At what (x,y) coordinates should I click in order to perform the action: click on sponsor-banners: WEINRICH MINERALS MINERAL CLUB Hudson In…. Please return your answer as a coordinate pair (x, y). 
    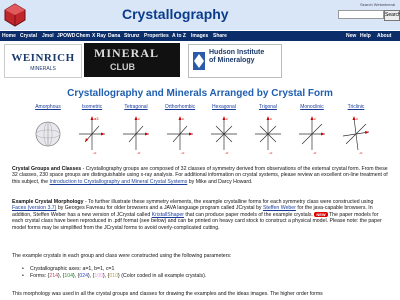
    Looking at the image, I should click on (200, 60).